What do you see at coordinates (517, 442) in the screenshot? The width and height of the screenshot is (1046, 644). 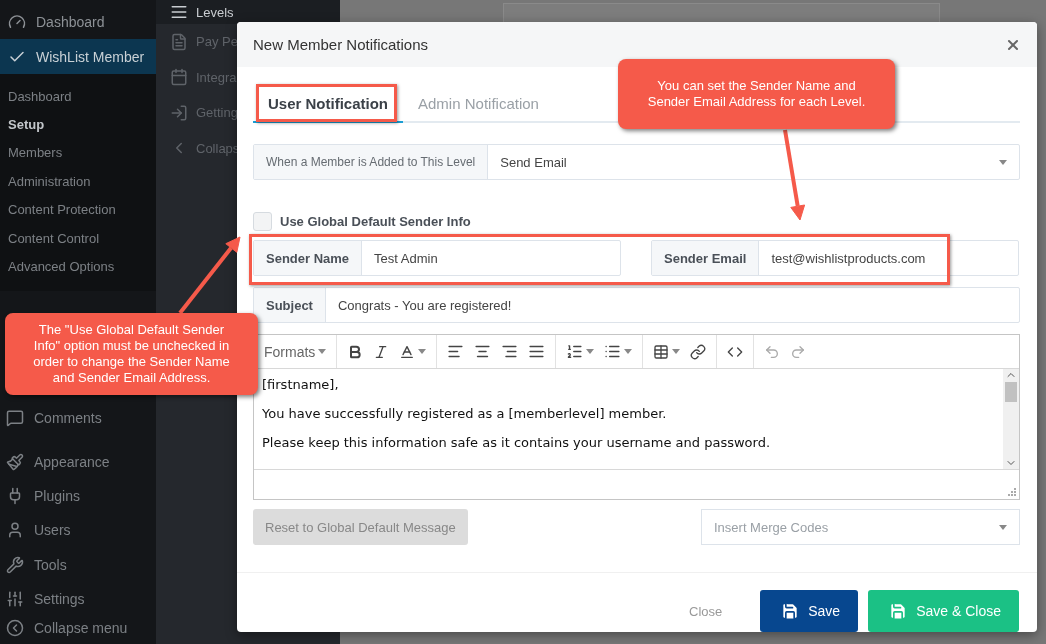 I see `message-paragraph: Please keep this information safe as it contains your username and password.` at bounding box center [517, 442].